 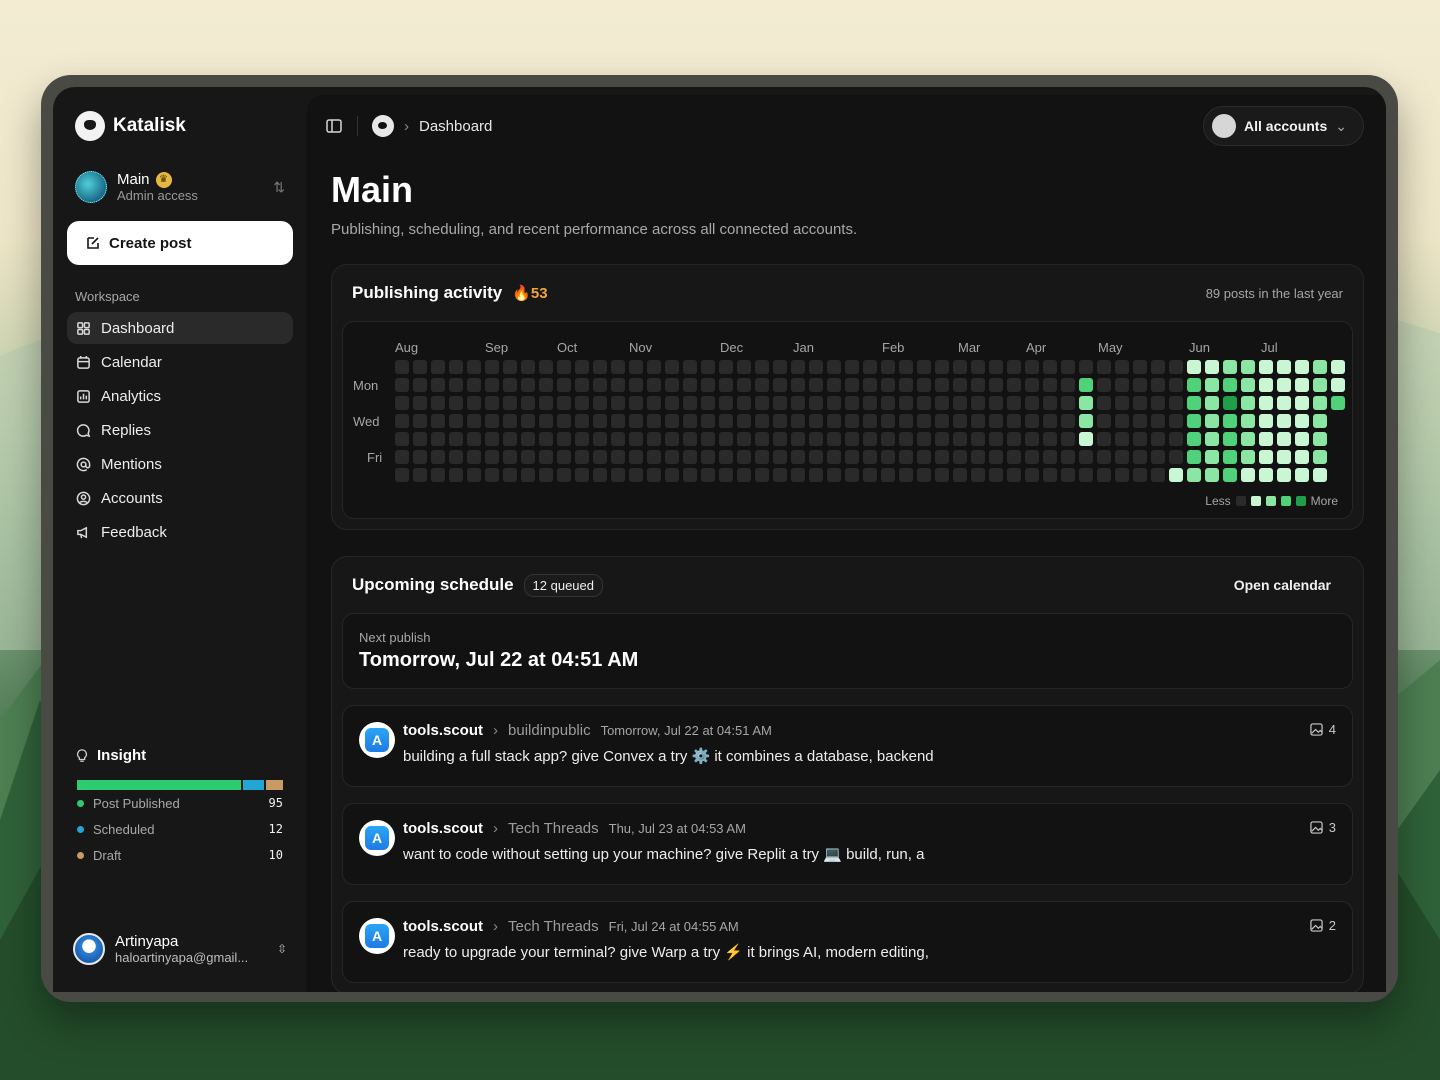 What do you see at coordinates (334, 126) in the screenshot?
I see `sidebar-toggle-icon` at bounding box center [334, 126].